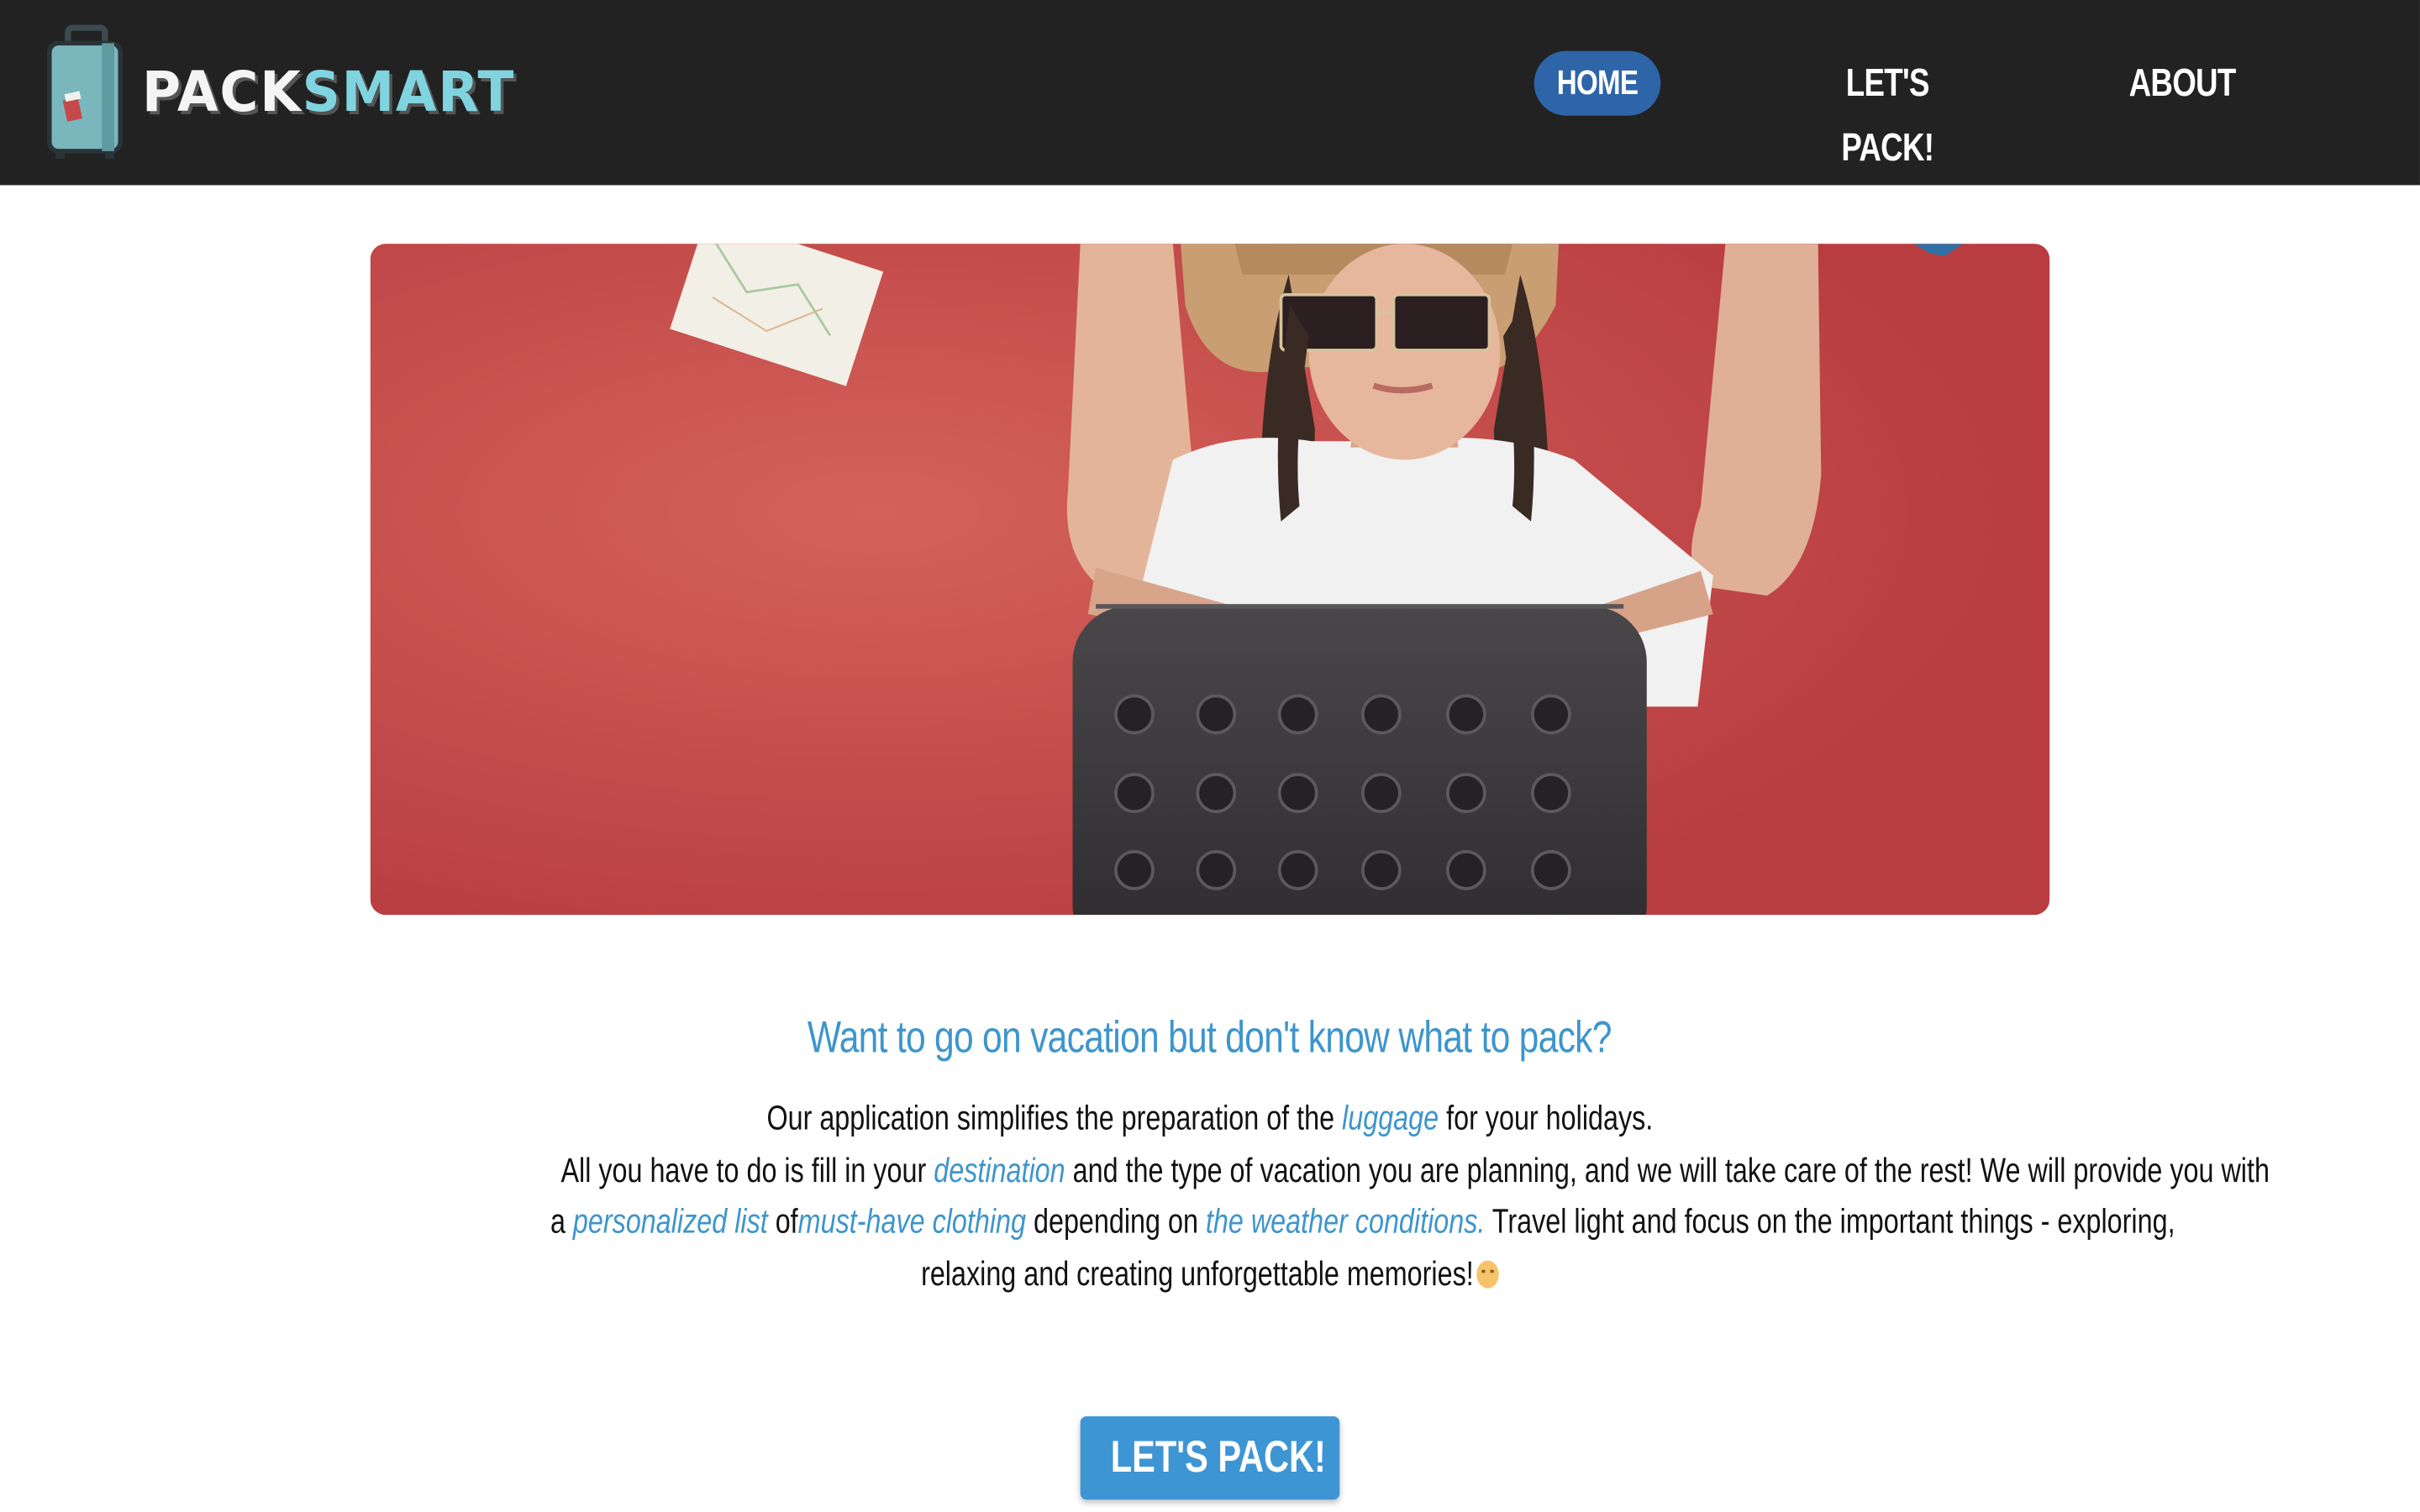  Describe the element at coordinates (2182, 83) in the screenshot. I see `nav-about: ABOUT` at that location.